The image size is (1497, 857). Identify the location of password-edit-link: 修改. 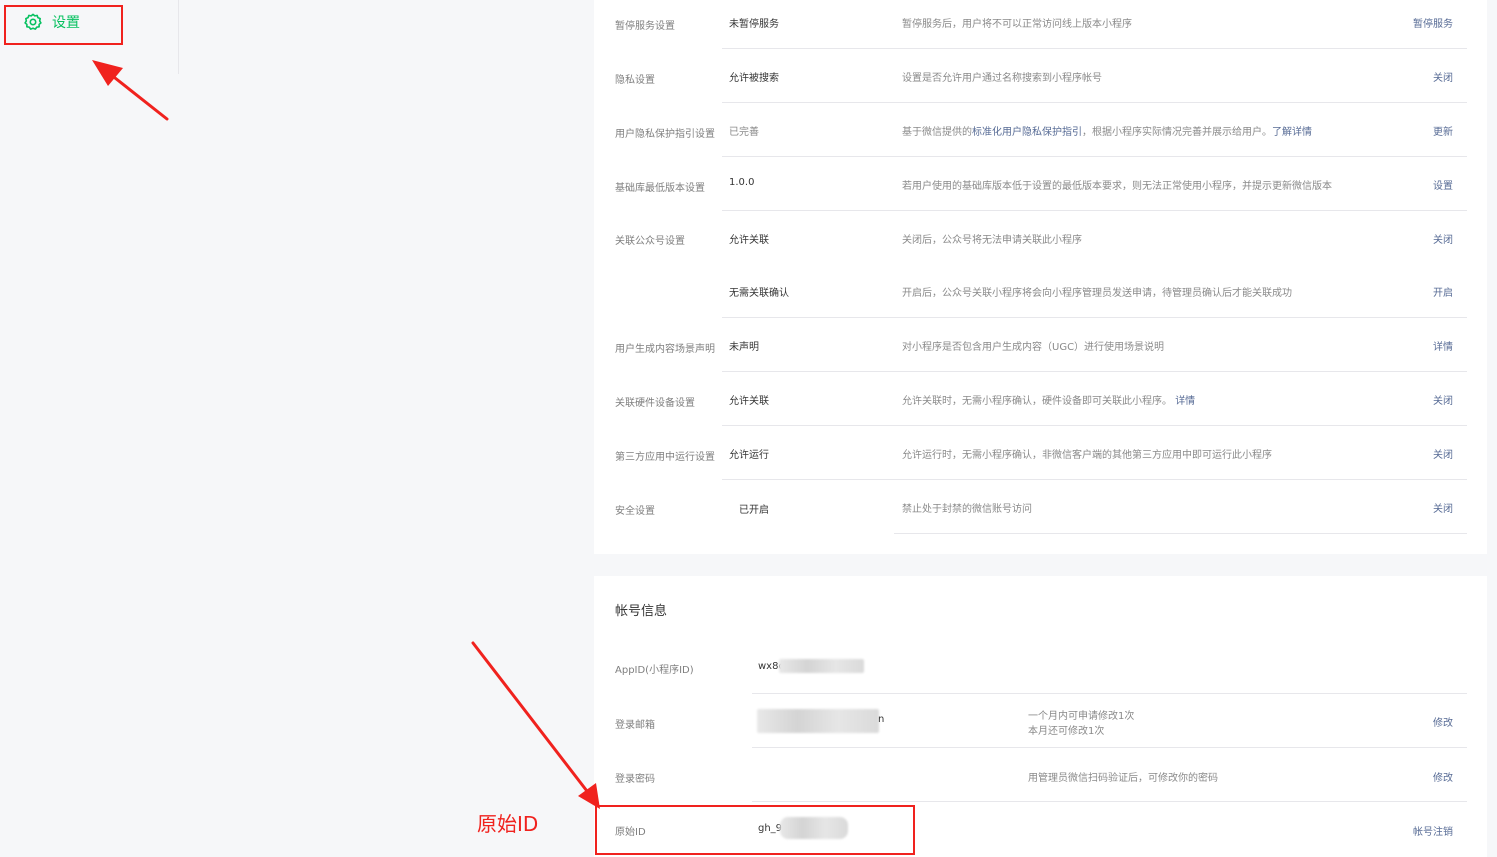
(1443, 776).